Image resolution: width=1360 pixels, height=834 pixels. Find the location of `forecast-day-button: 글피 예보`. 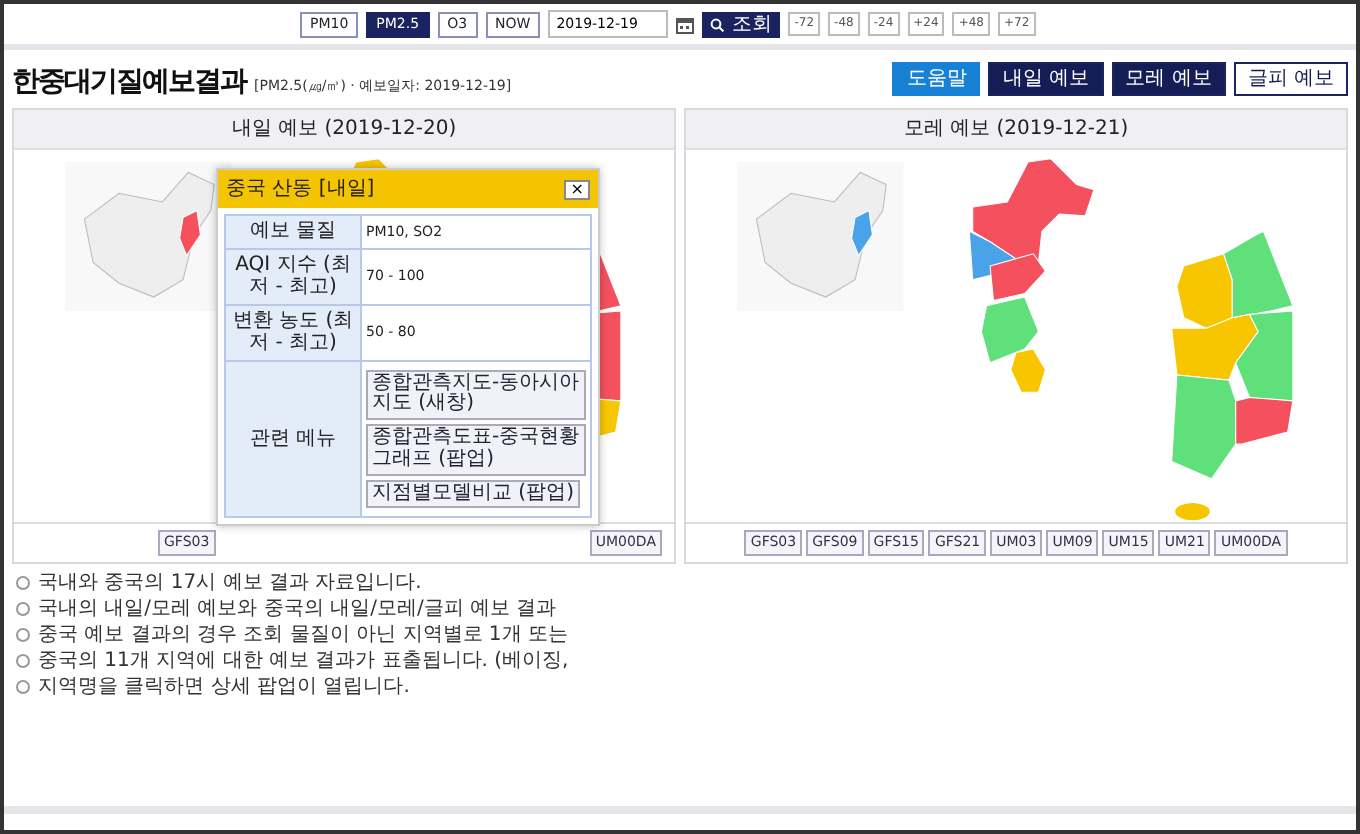

forecast-day-button: 글피 예보 is located at coordinates (1290, 79).